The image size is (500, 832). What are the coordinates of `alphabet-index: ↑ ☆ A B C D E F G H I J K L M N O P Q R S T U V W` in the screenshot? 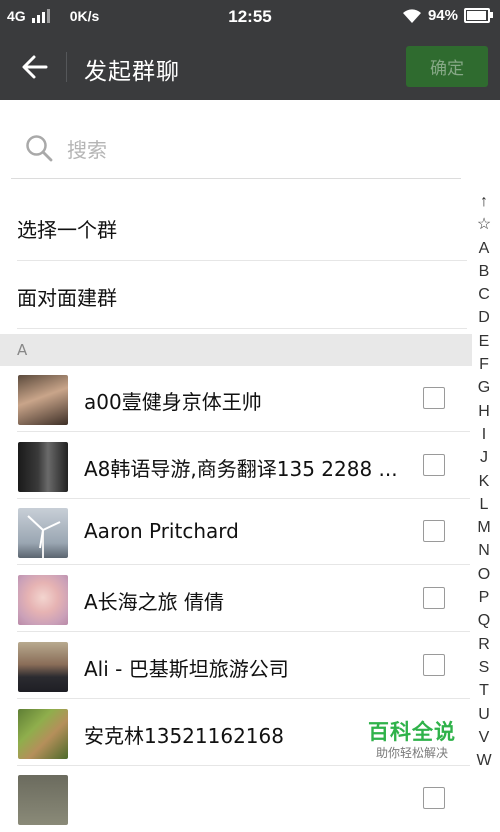 It's located at (484, 481).